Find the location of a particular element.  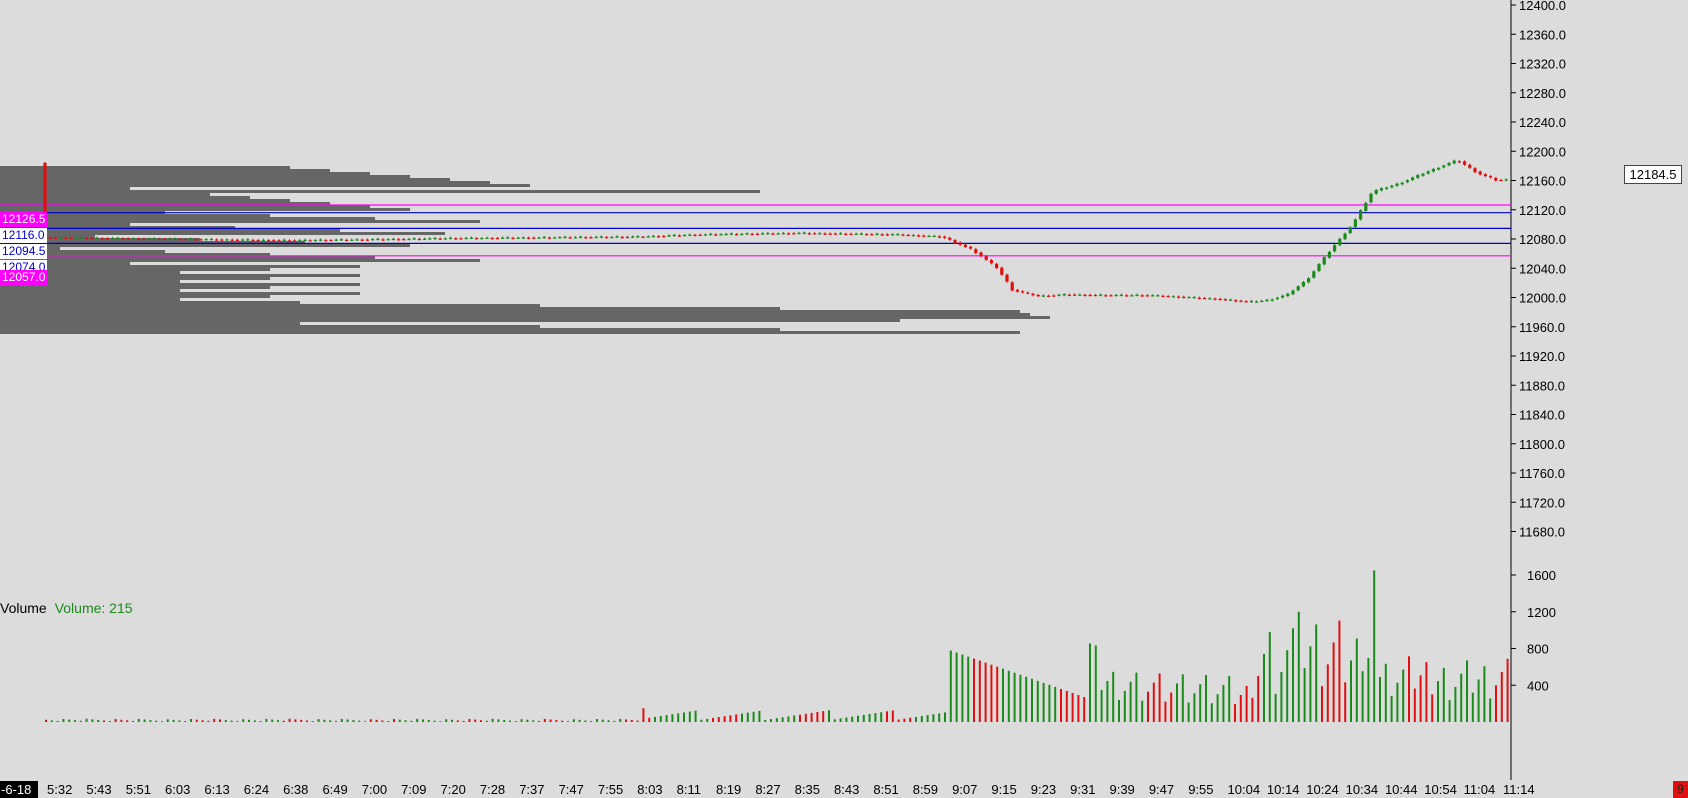

price-tick-label: 12320.0 is located at coordinates (1542, 64).